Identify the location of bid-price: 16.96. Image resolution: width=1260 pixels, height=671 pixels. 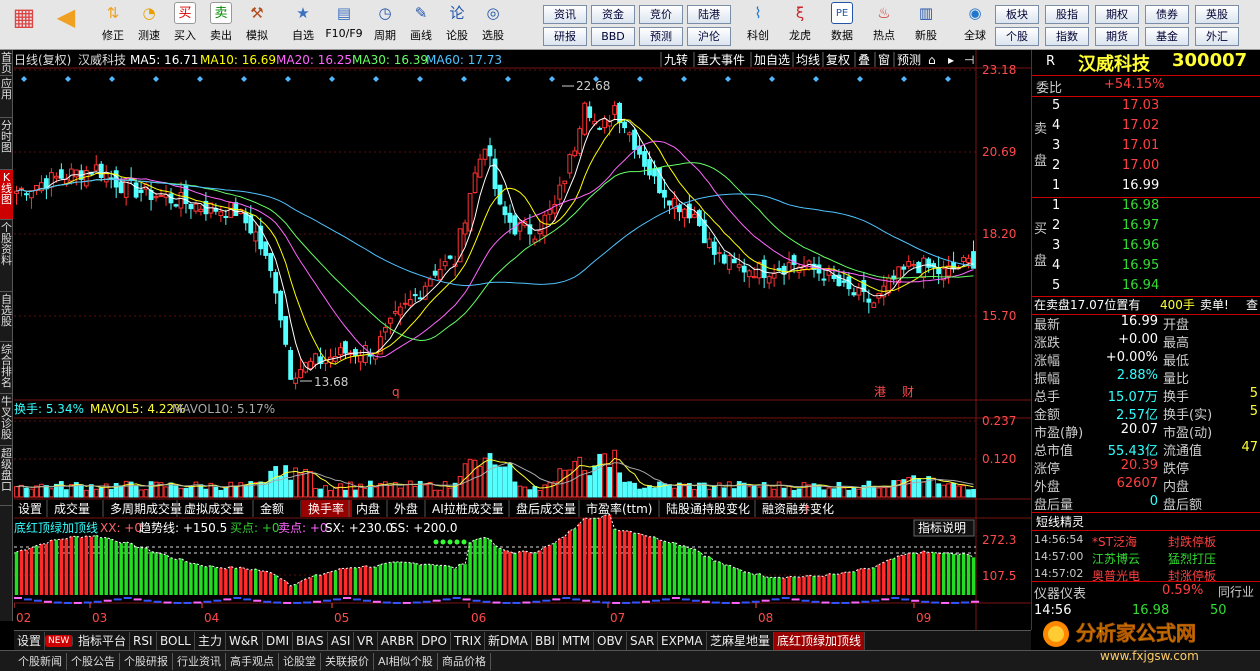
(1140, 245).